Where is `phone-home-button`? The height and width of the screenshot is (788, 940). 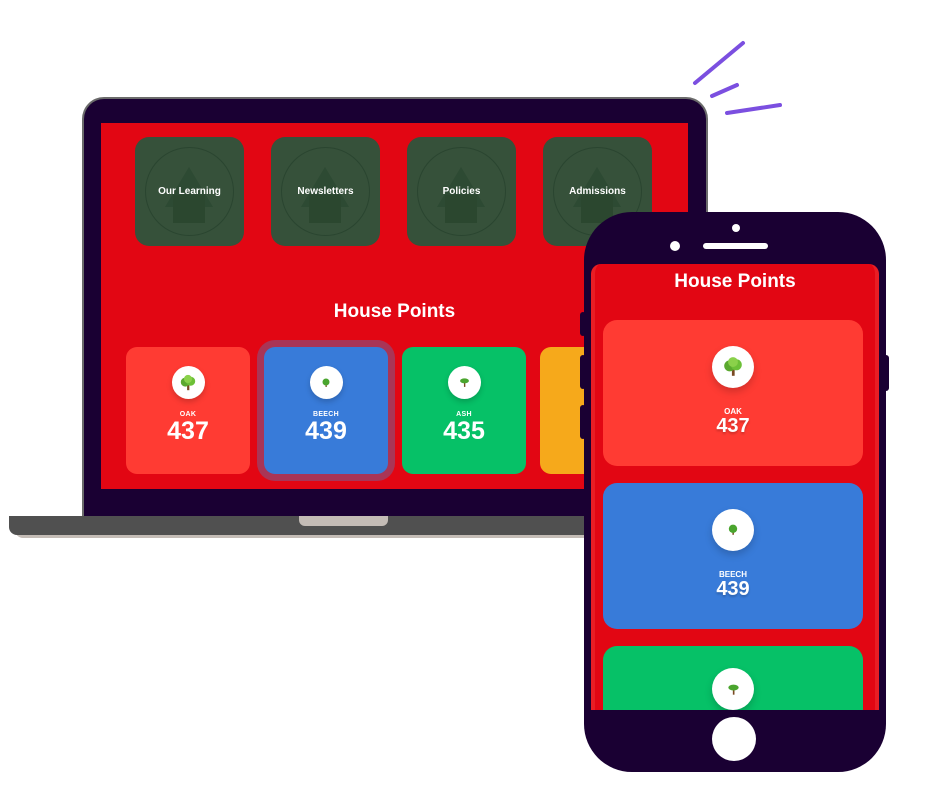 phone-home-button is located at coordinates (734, 739).